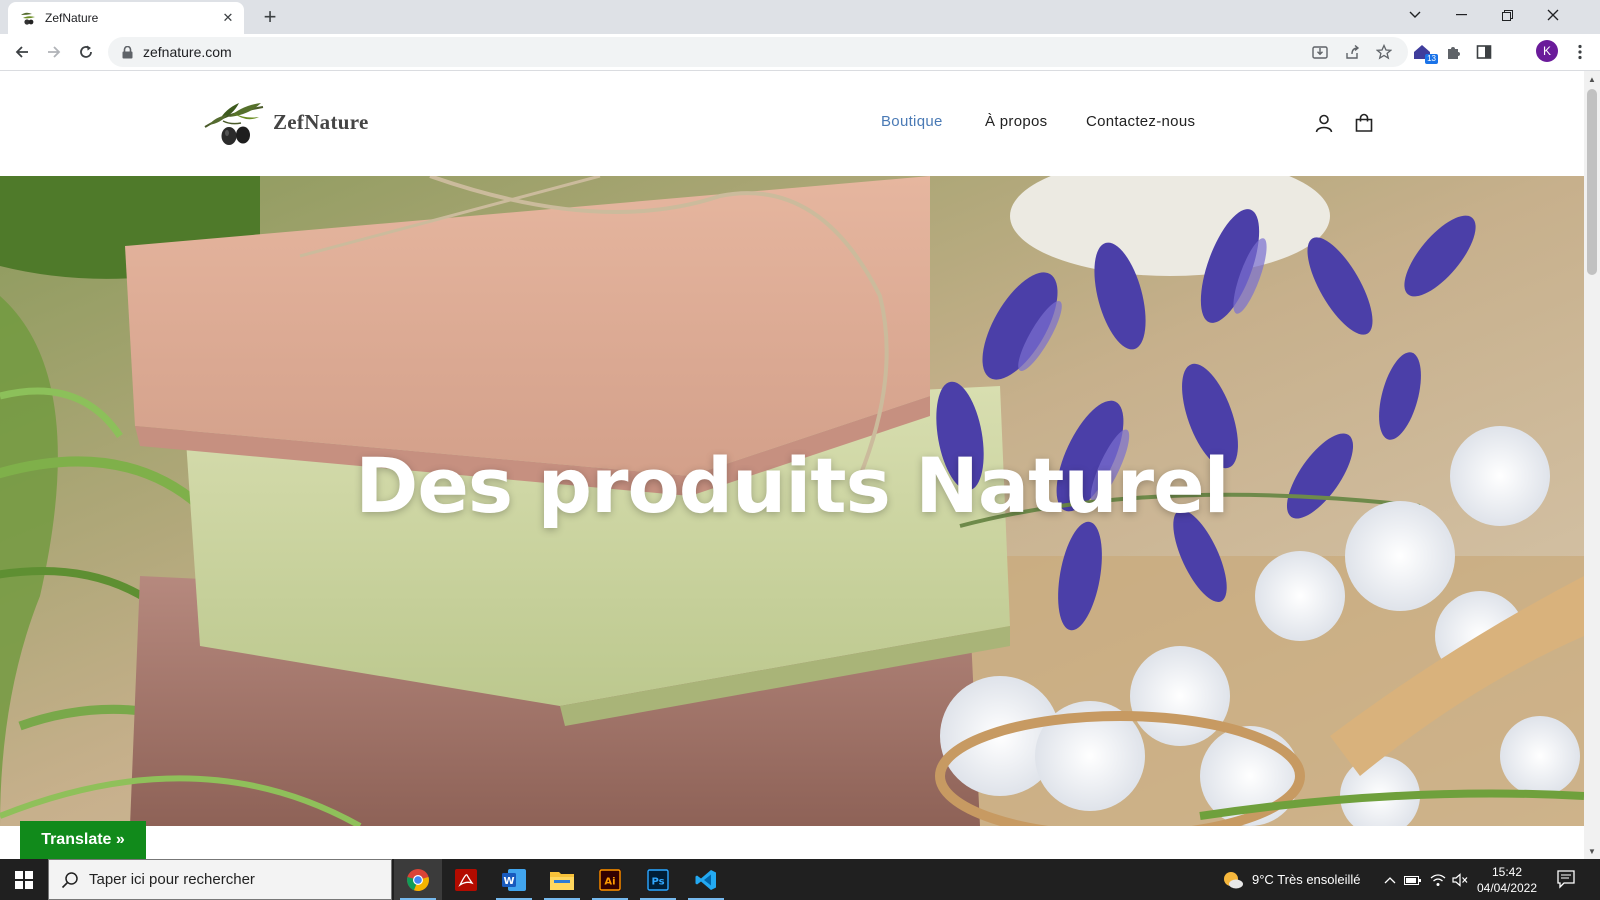  I want to click on page-scrollbar: ▲ ▼, so click(1592, 465).